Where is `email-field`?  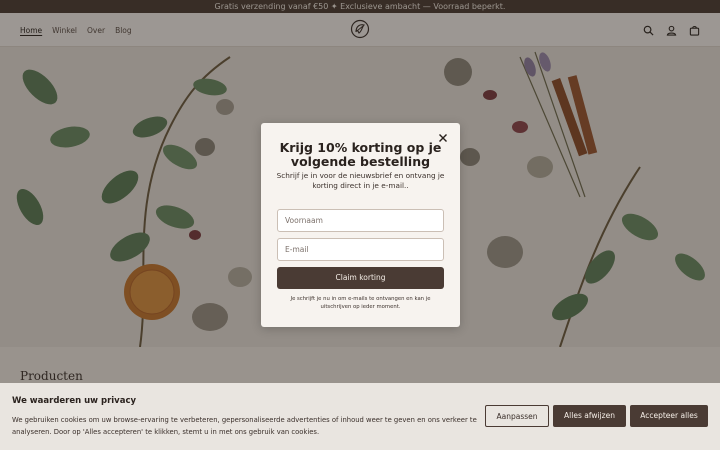
email-field is located at coordinates (360, 249).